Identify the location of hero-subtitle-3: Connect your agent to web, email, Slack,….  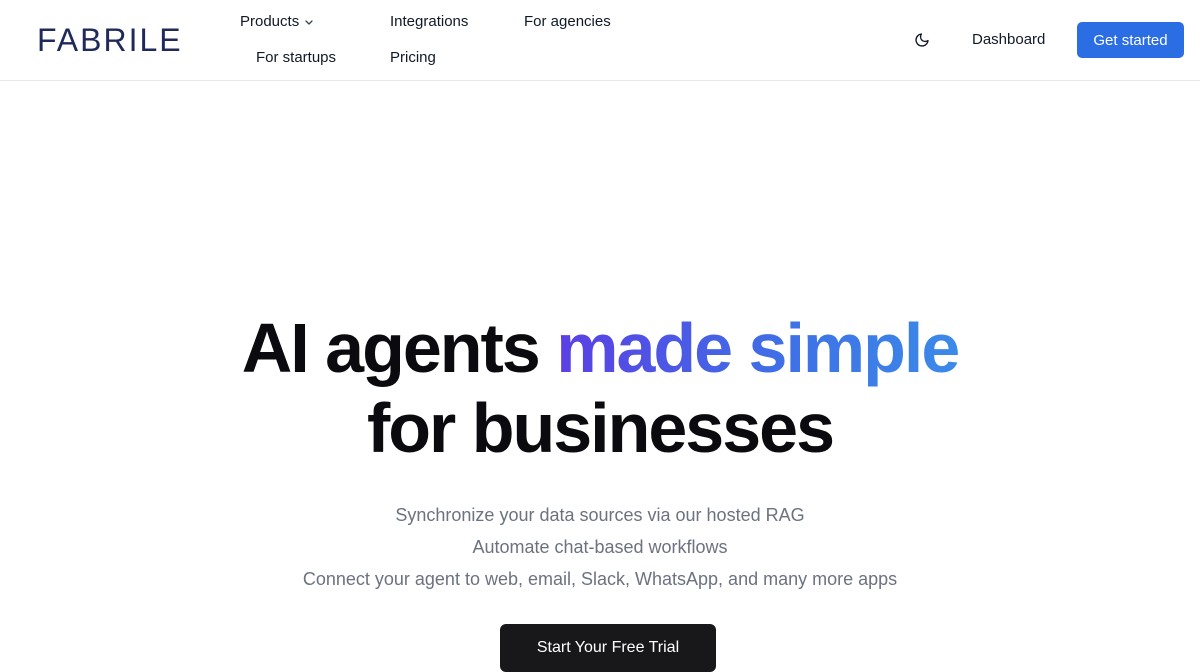
(600, 579).